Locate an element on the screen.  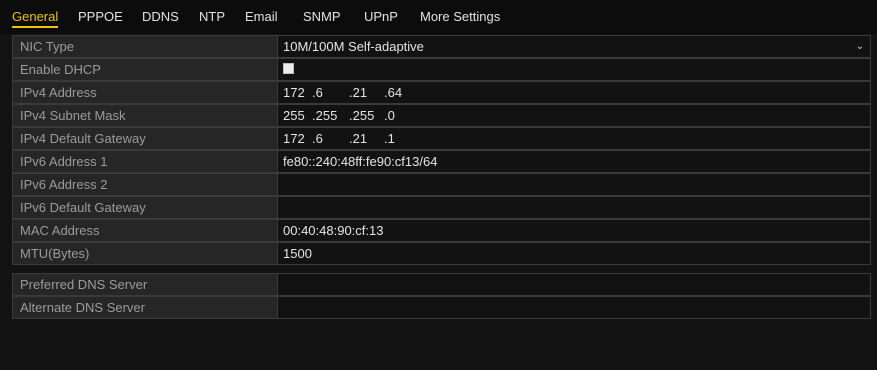
ipv6-address-2-label: IPv6 Address 2 is located at coordinates (145, 184).